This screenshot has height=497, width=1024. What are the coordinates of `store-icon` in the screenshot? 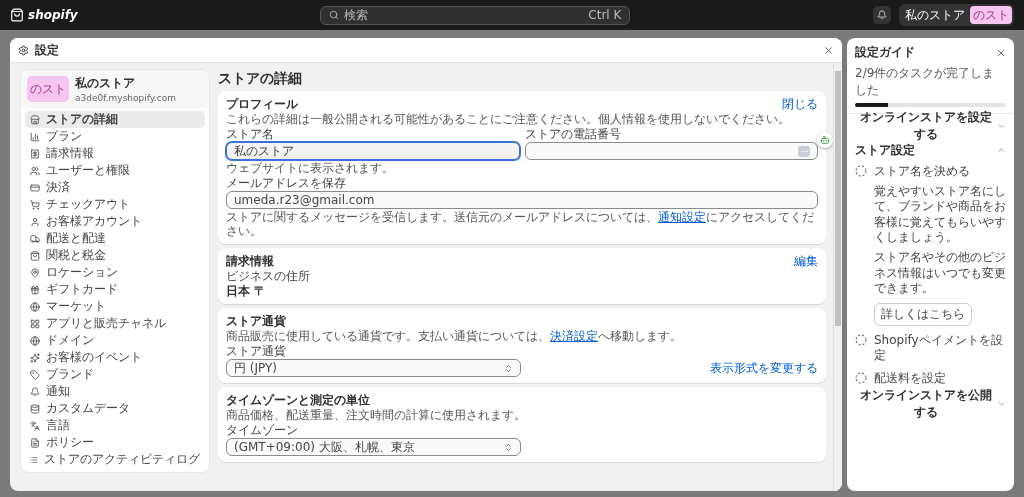 It's located at (35, 119).